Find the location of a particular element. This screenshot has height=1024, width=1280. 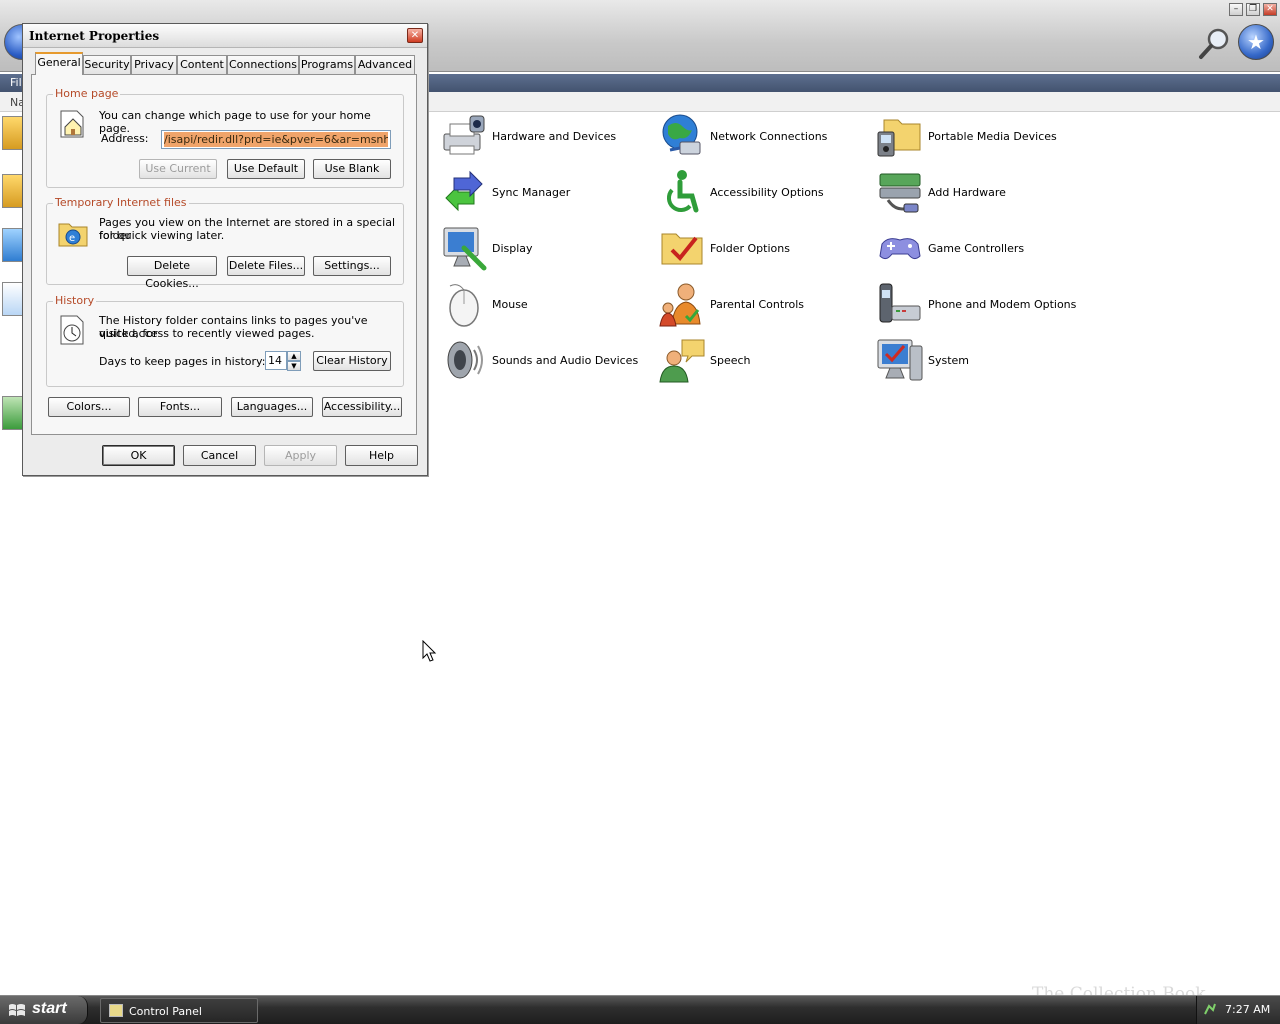

taskbar-item-control-panel: Control Panel is located at coordinates (179, 1010).